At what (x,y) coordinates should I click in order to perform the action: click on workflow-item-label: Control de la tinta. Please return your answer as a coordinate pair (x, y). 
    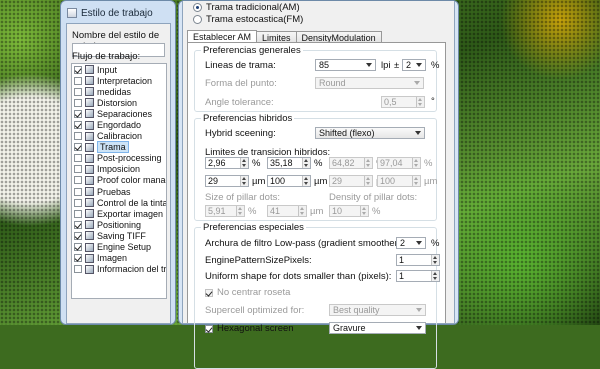
    Looking at the image, I should click on (132, 202).